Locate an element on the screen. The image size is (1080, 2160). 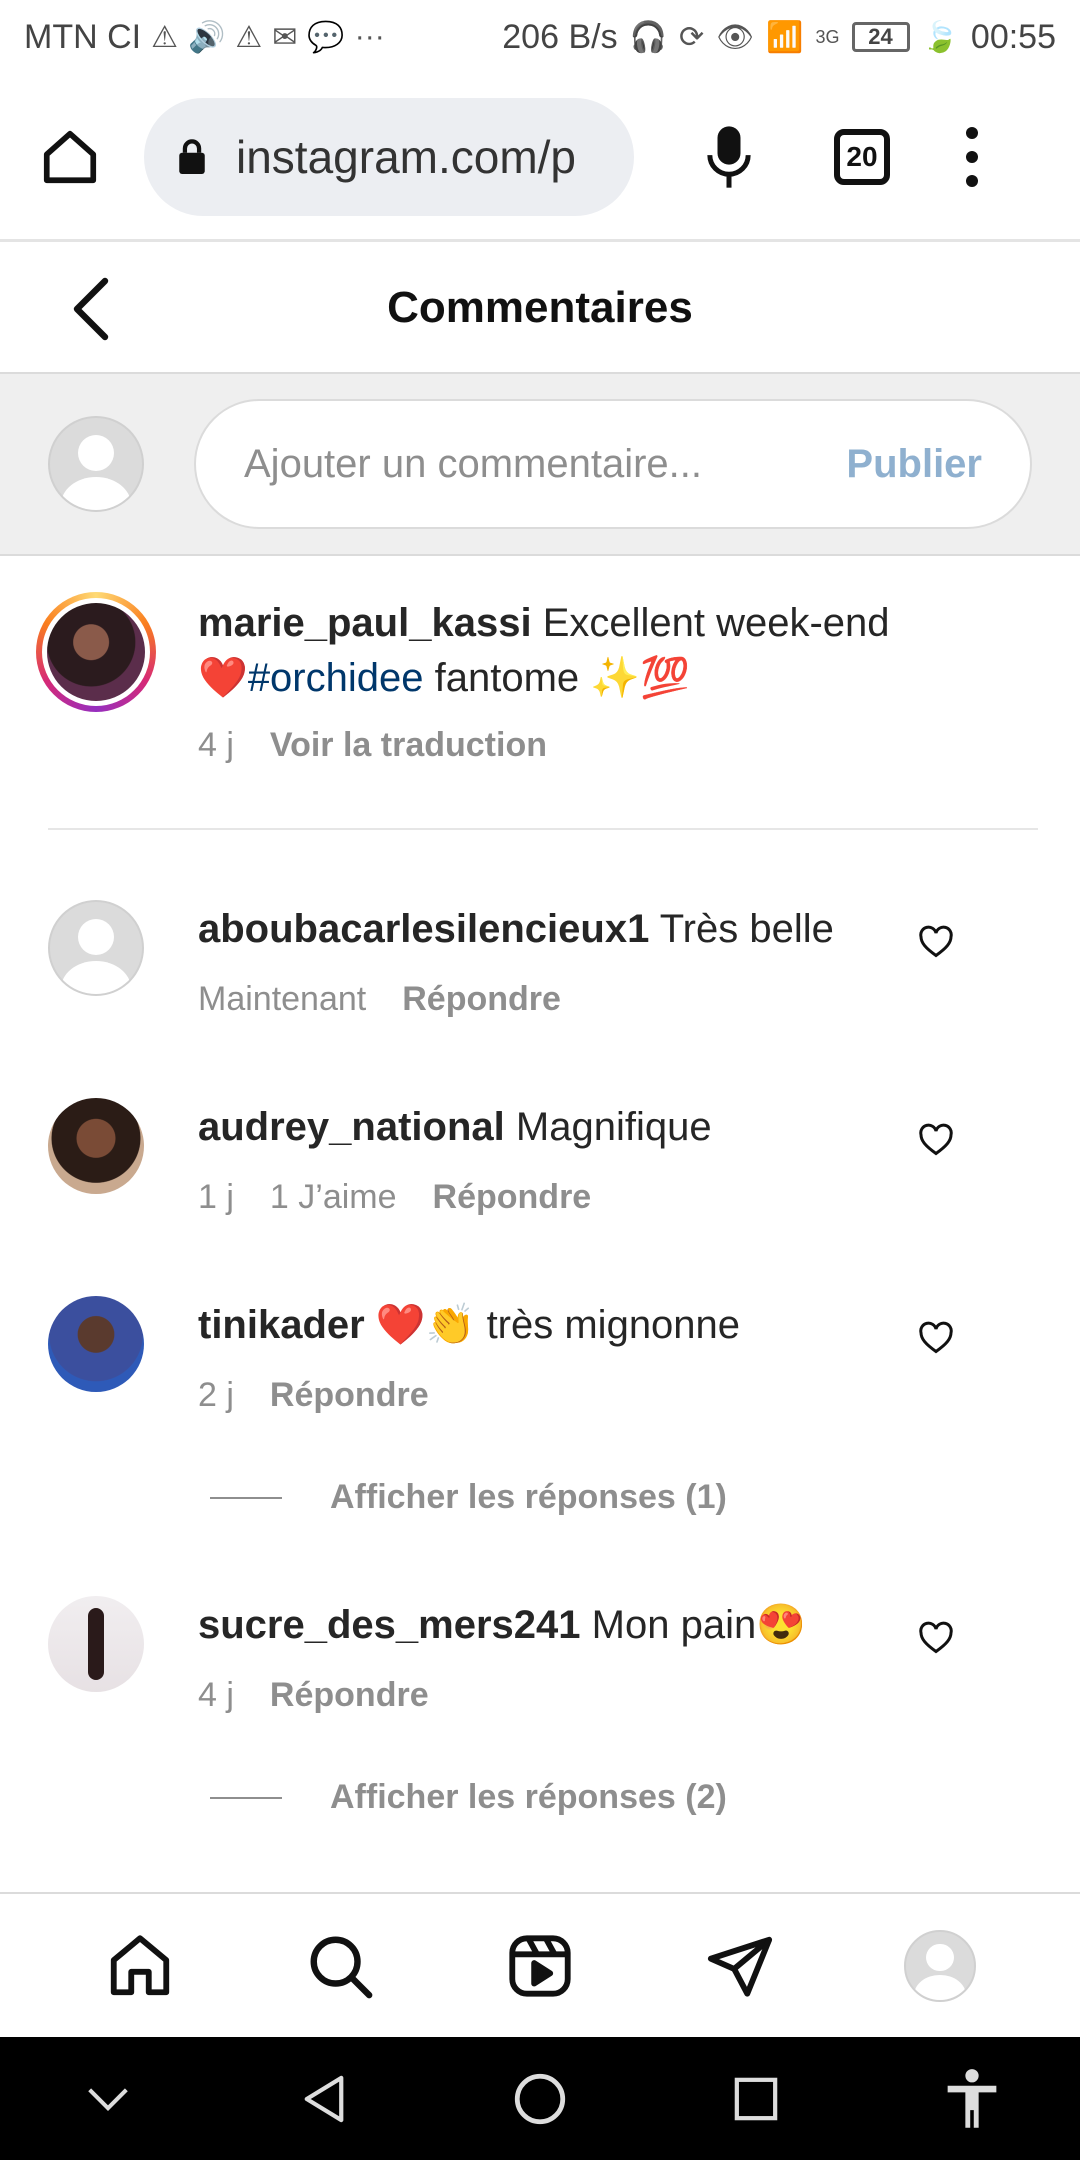
comment-time: 4 j is located at coordinates (216, 1695).